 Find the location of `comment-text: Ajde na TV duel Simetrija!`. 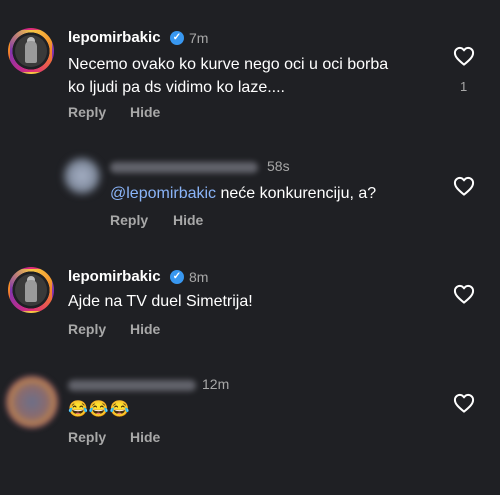

comment-text: Ajde na TV duel Simetrija! is located at coordinates (160, 301).